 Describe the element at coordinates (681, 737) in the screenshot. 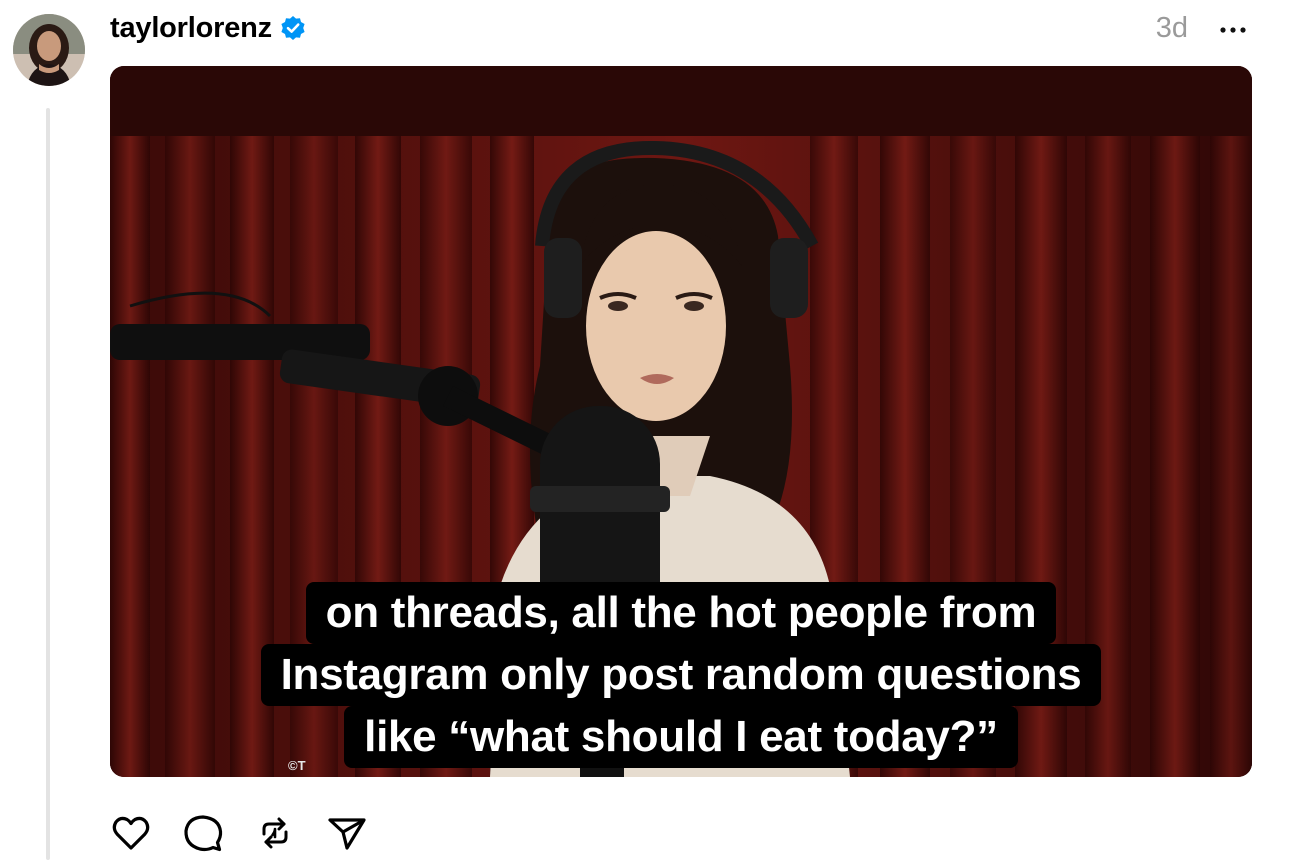

I see `caption-line: like “what should I eat today?”` at that location.